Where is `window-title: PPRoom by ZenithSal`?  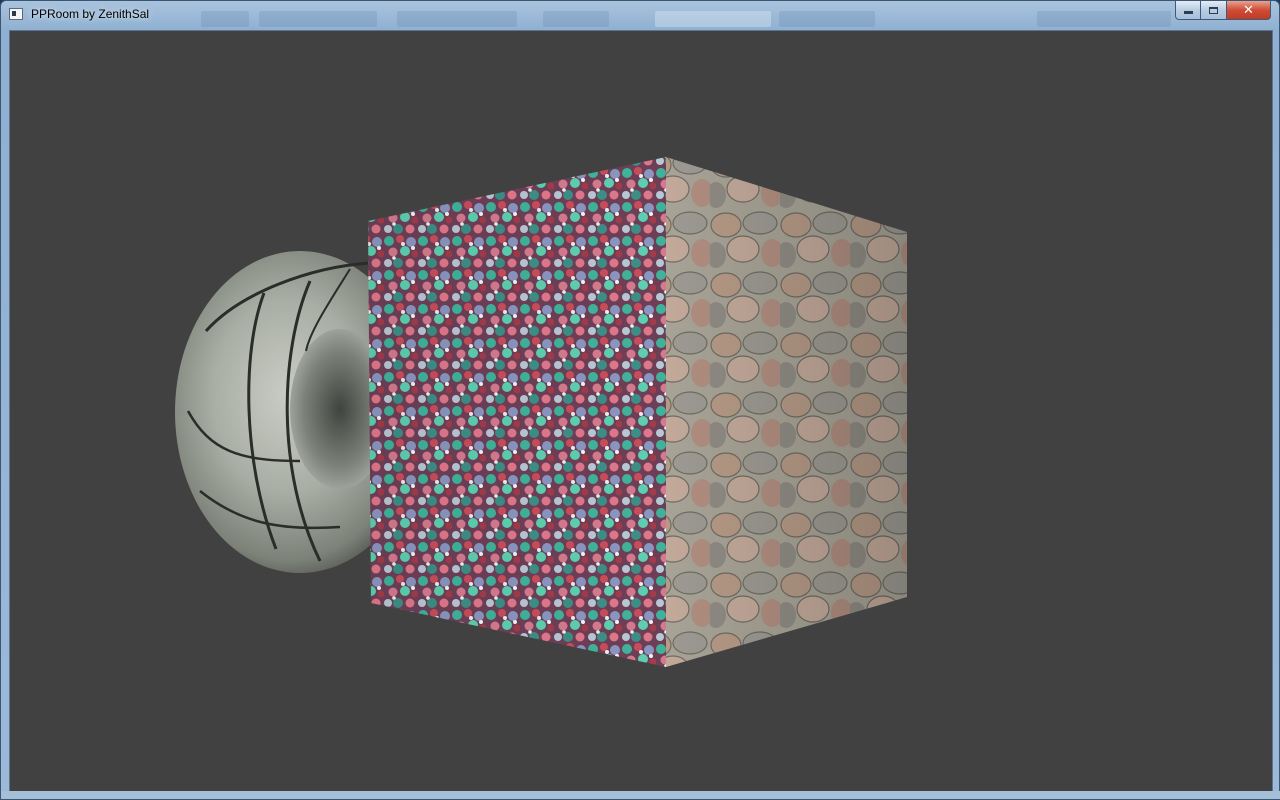 window-title: PPRoom by ZenithSal is located at coordinates (90, 14).